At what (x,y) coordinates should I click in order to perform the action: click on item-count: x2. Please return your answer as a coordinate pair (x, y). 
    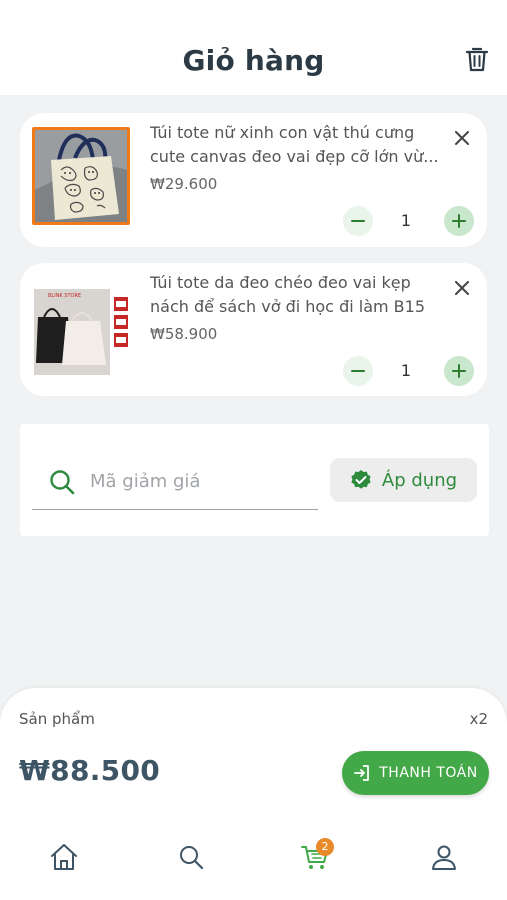
    Looking at the image, I should click on (478, 719).